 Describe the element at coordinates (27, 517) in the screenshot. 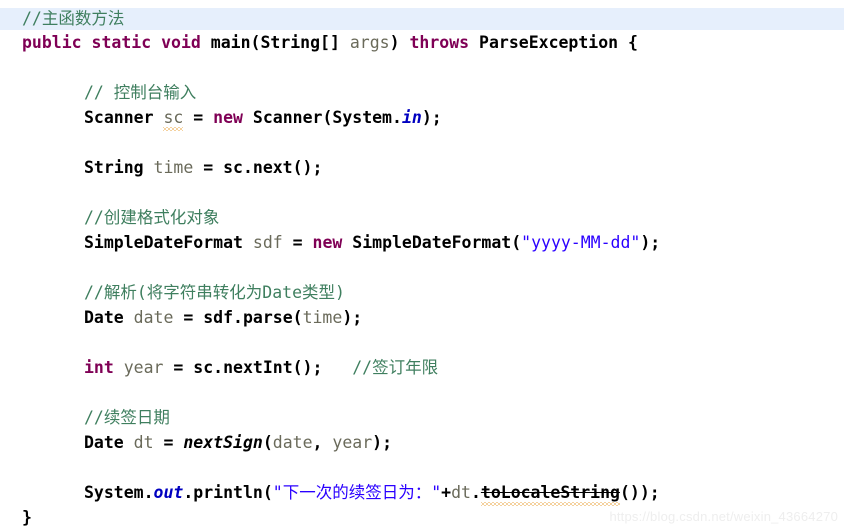

I see `closing-brace: }` at that location.